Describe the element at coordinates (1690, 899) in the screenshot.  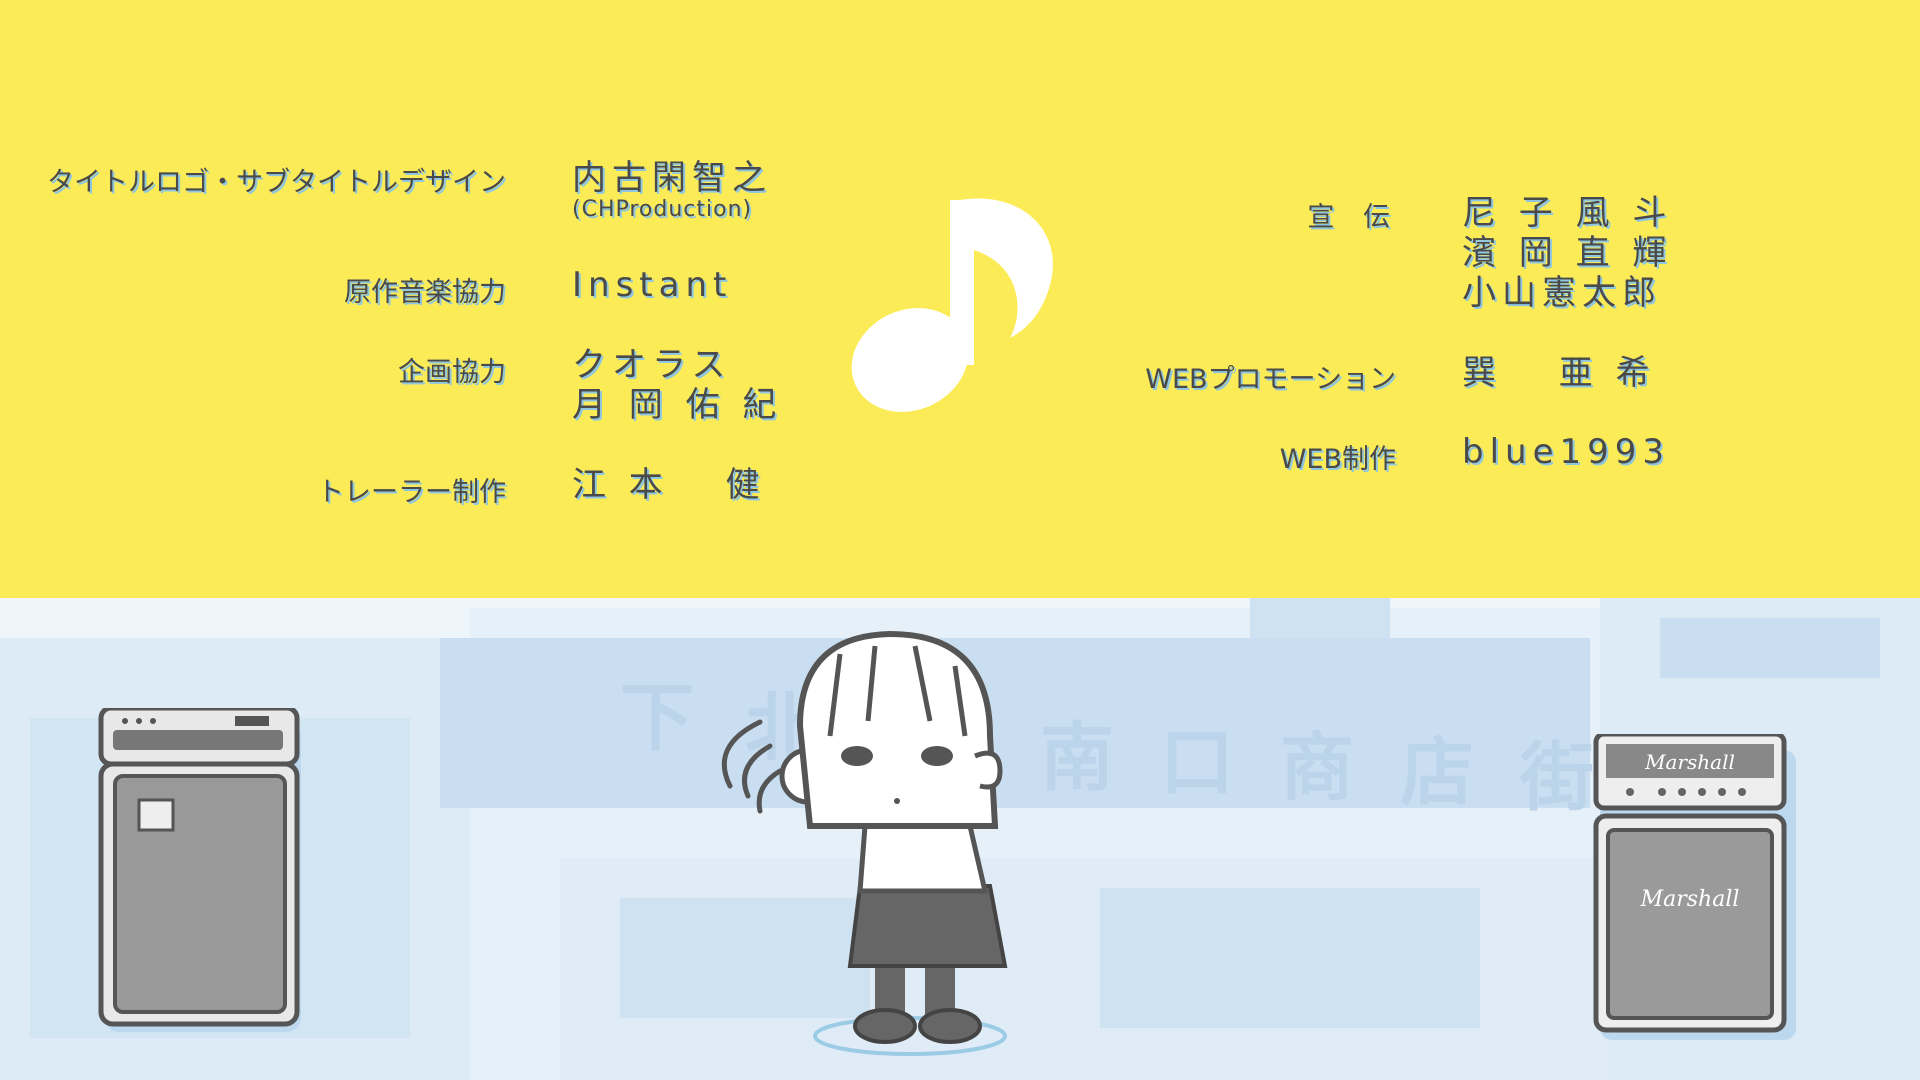
I see `amp-brand-bottom: Marshall` at that location.